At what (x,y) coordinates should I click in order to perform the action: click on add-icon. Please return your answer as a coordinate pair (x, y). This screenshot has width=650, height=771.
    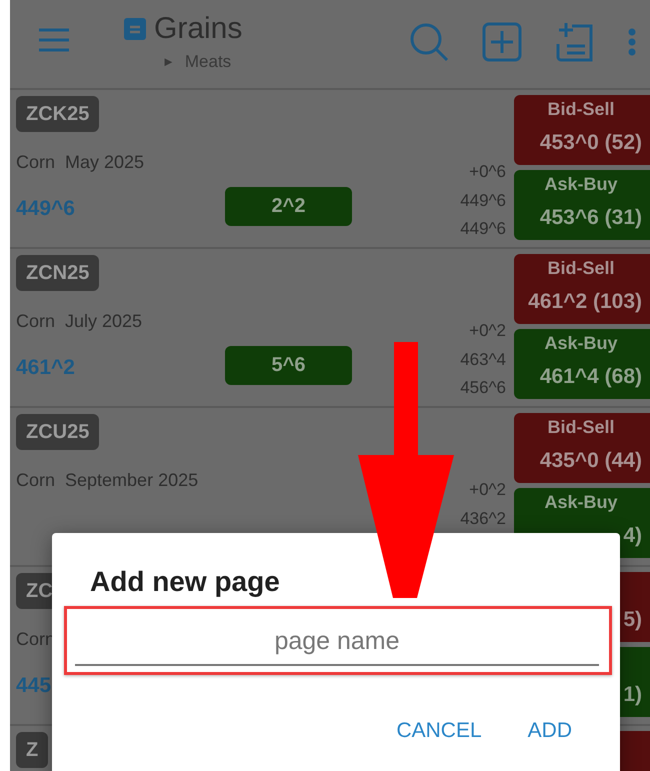
    Looking at the image, I should click on (502, 42).